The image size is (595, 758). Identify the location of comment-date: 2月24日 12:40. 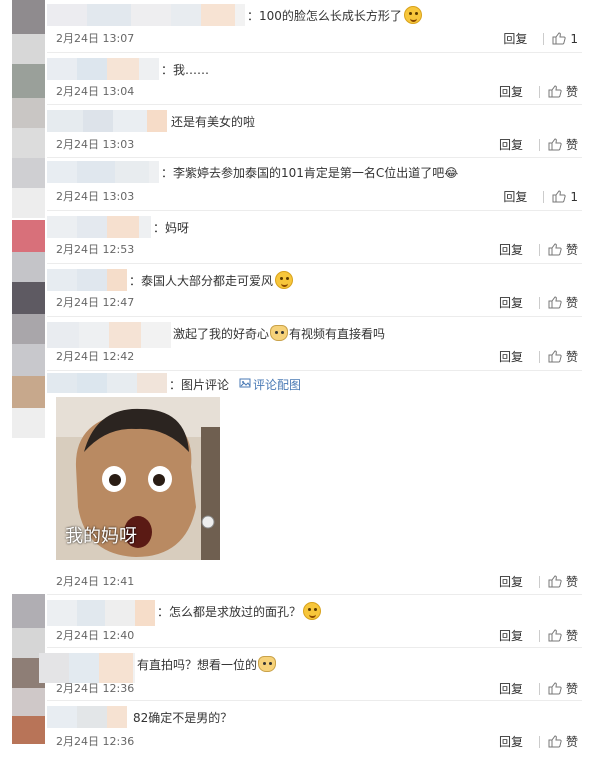
(95, 635).